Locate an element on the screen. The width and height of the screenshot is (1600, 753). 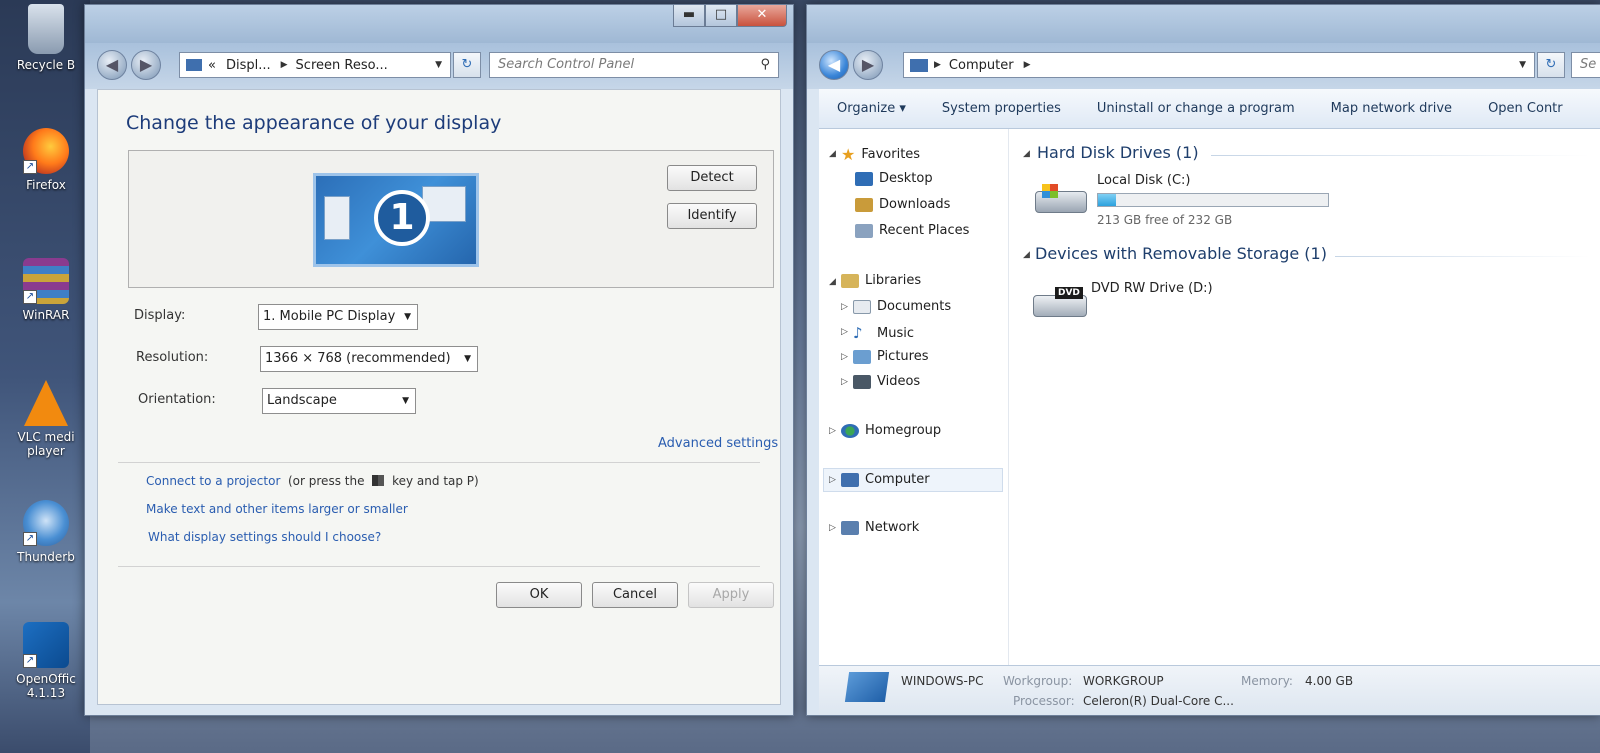
desktop-icon-winrar: ↗ WinRAR is located at coordinates (46, 290).